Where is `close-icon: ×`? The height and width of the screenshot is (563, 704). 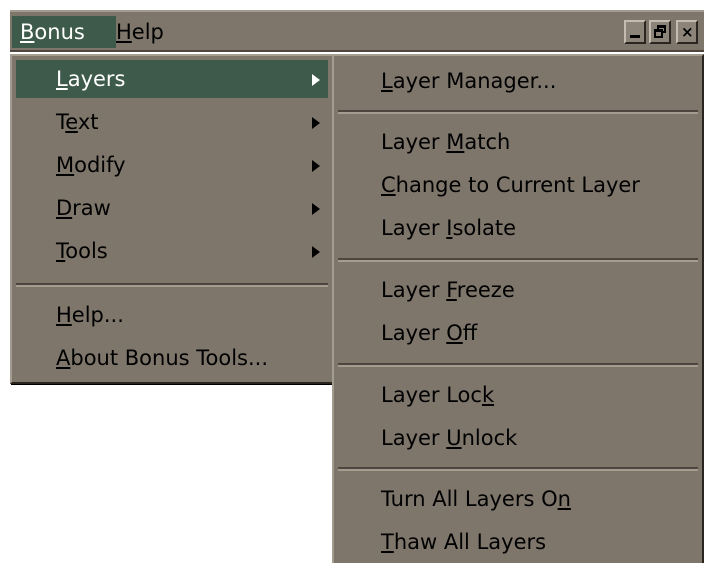
close-icon: × is located at coordinates (687, 32).